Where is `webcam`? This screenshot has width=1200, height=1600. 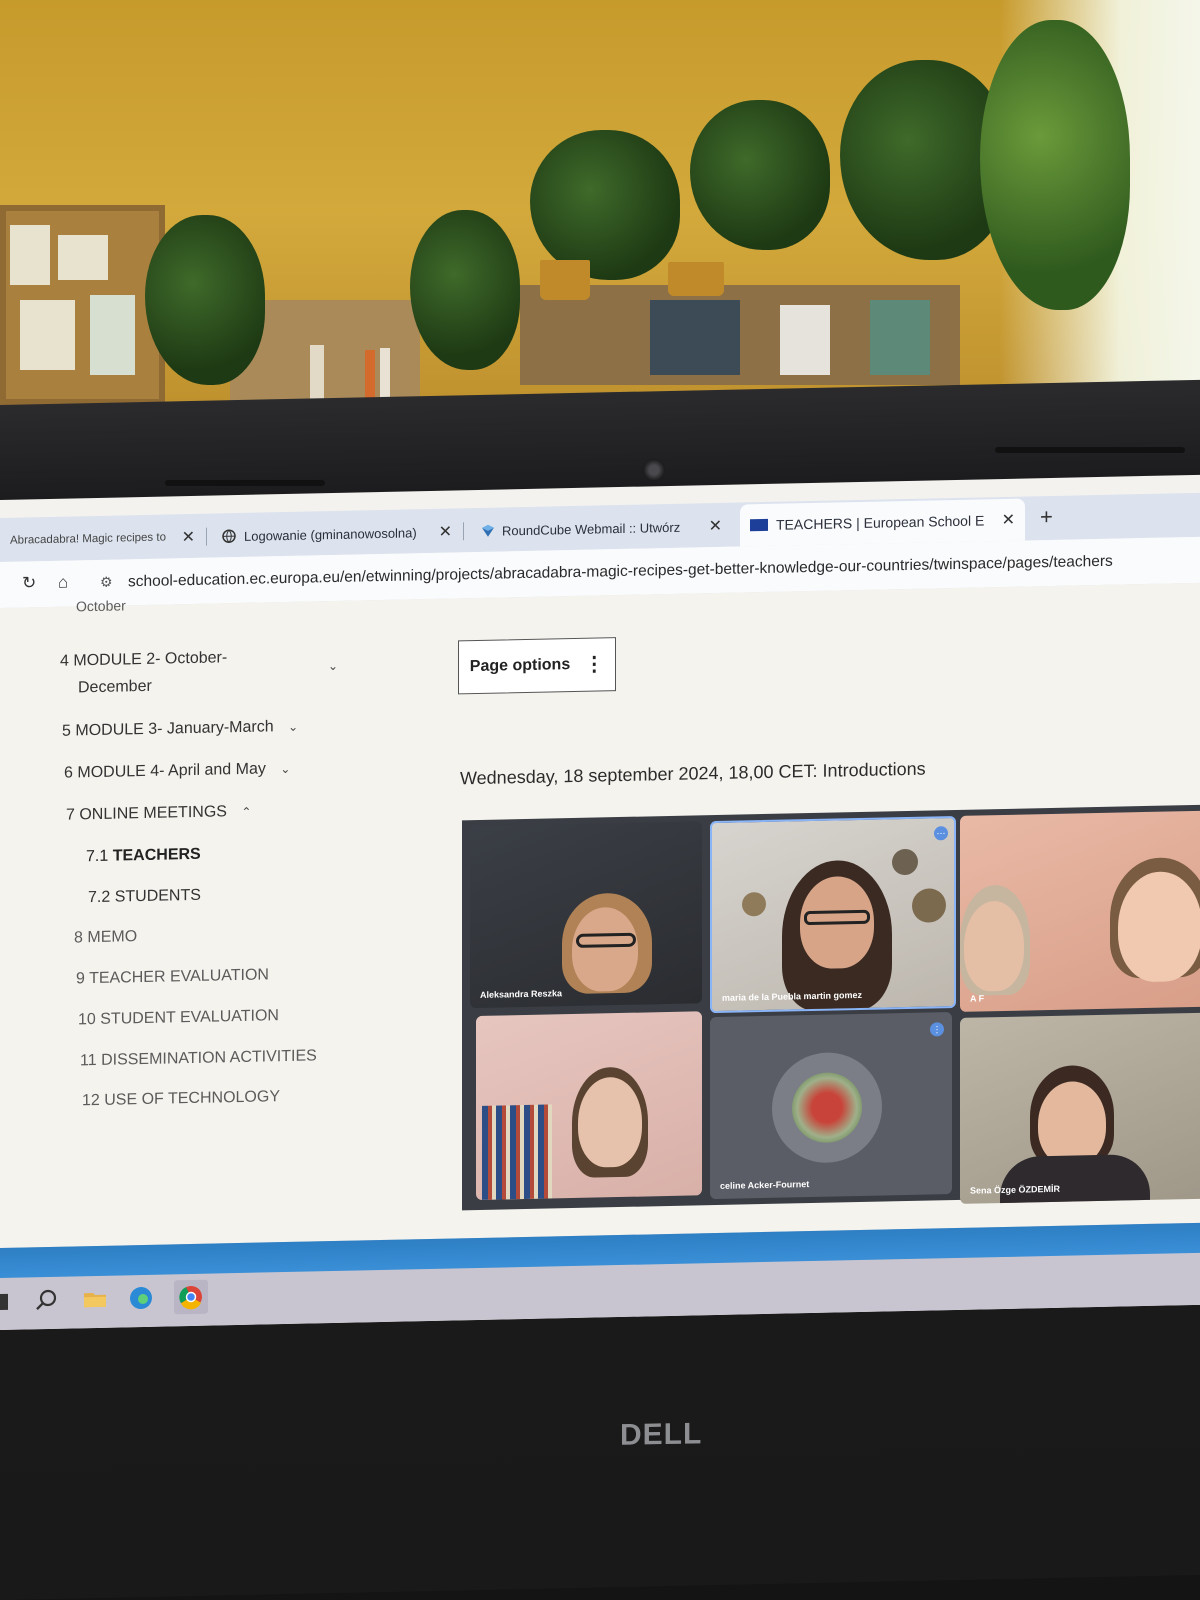
webcam is located at coordinates (654, 470).